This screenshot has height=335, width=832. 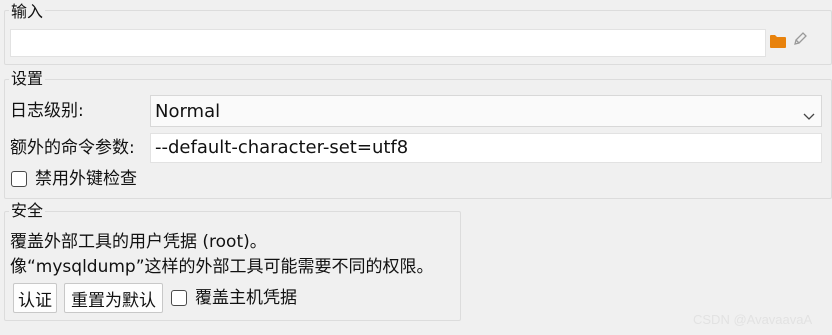 What do you see at coordinates (800, 41) in the screenshot?
I see `pencil-icon` at bounding box center [800, 41].